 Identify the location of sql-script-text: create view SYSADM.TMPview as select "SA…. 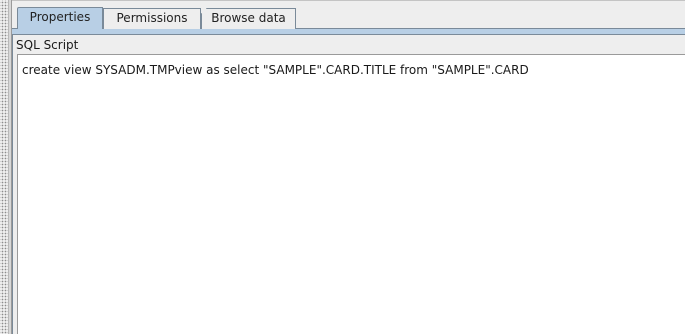
(275, 70).